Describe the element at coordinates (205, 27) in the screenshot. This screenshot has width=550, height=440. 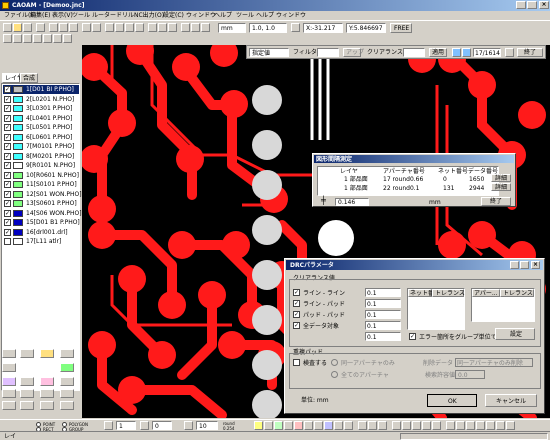
I see `info-icon` at that location.